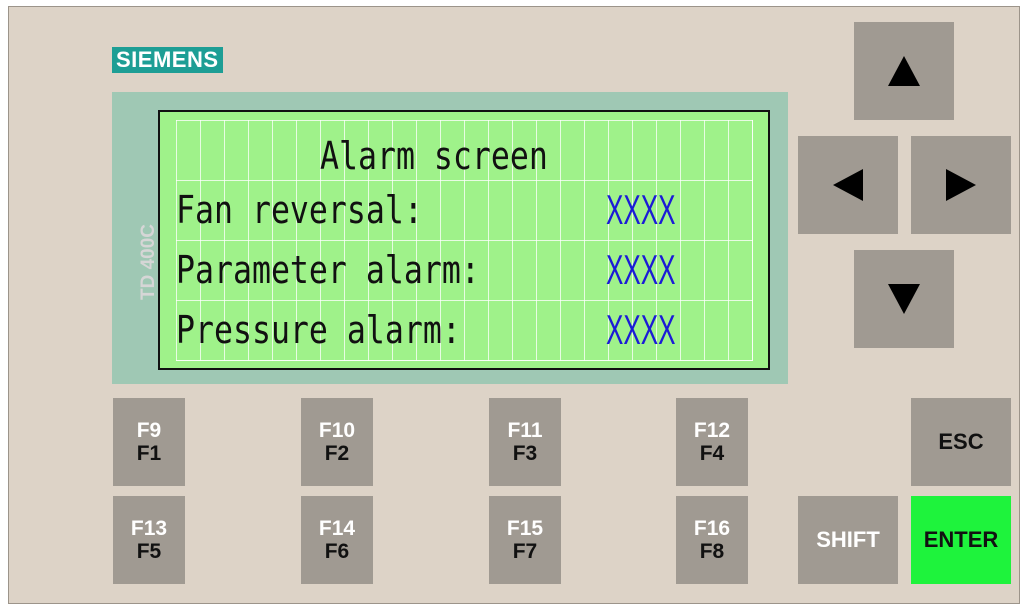  I want to click on left-arrow-button, so click(848, 185).